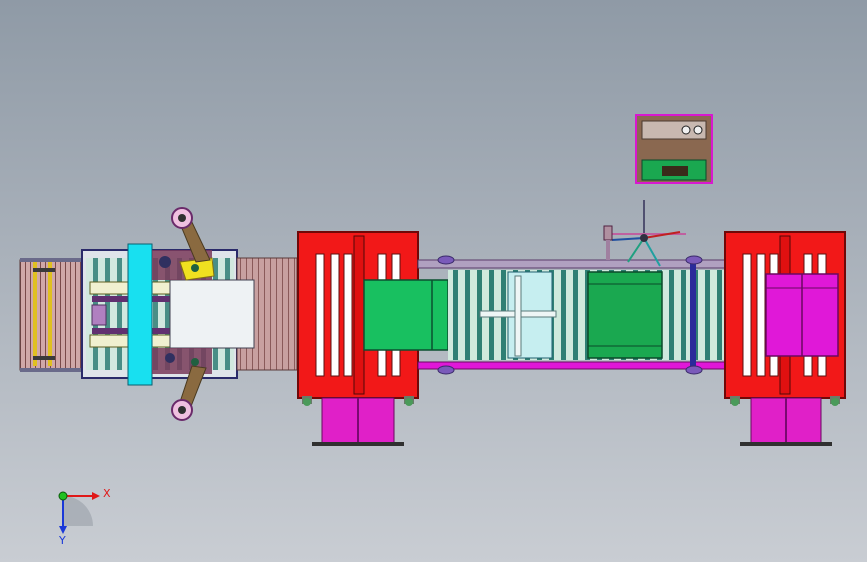 Image resolution: width=867 pixels, height=562 pixels. What do you see at coordinates (140, 314) in the screenshot?
I see `cyan-pusher-plate` at bounding box center [140, 314].